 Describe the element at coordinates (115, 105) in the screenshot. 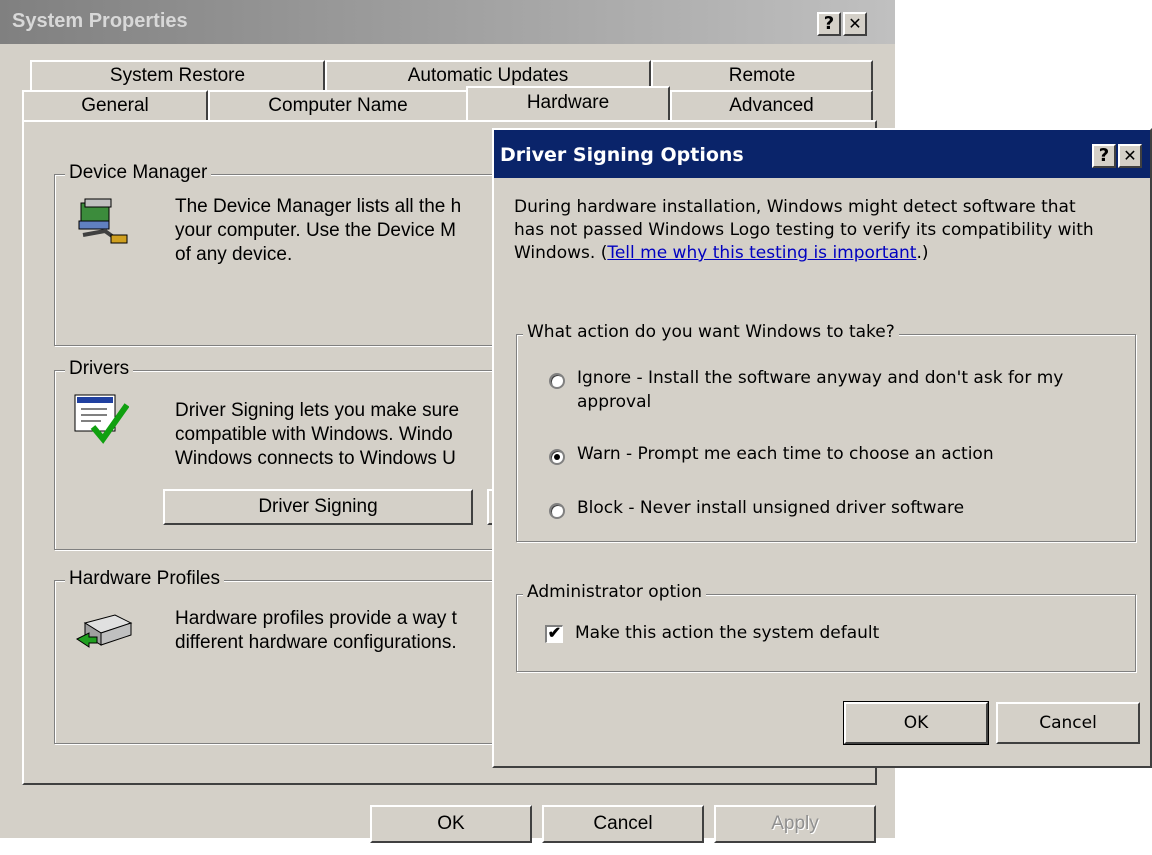

I see `tab-general: General` at that location.